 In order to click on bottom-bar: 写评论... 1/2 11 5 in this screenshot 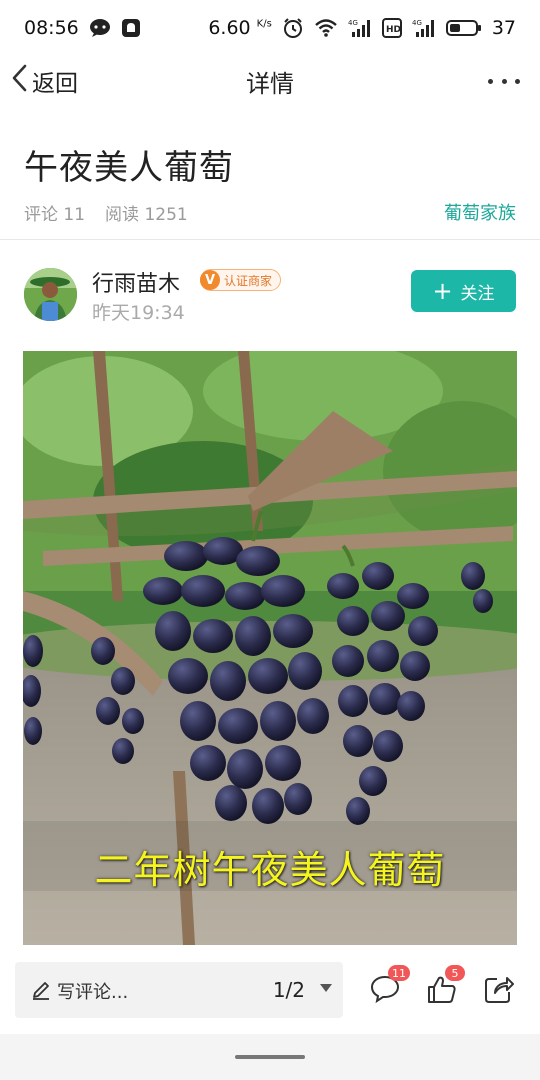, I will do `click(270, 990)`.